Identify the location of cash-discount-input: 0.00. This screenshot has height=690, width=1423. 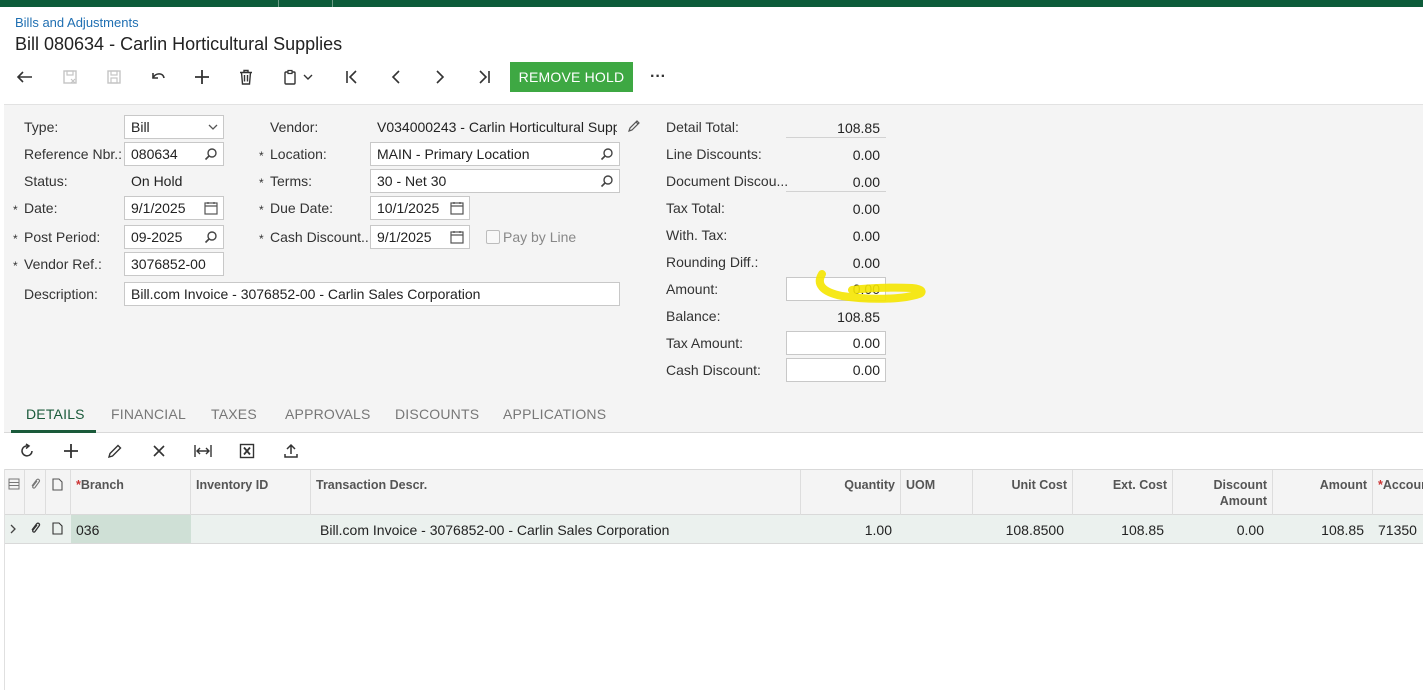
(836, 370).